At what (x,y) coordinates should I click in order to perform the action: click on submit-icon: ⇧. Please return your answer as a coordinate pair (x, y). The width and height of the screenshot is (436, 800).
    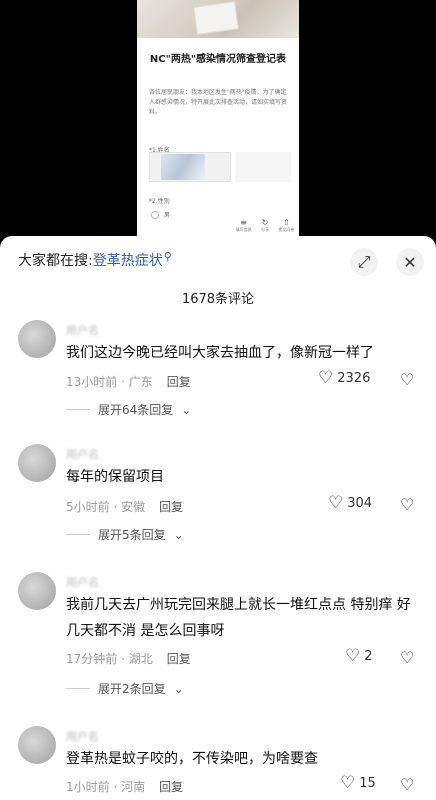
    Looking at the image, I should click on (286, 222).